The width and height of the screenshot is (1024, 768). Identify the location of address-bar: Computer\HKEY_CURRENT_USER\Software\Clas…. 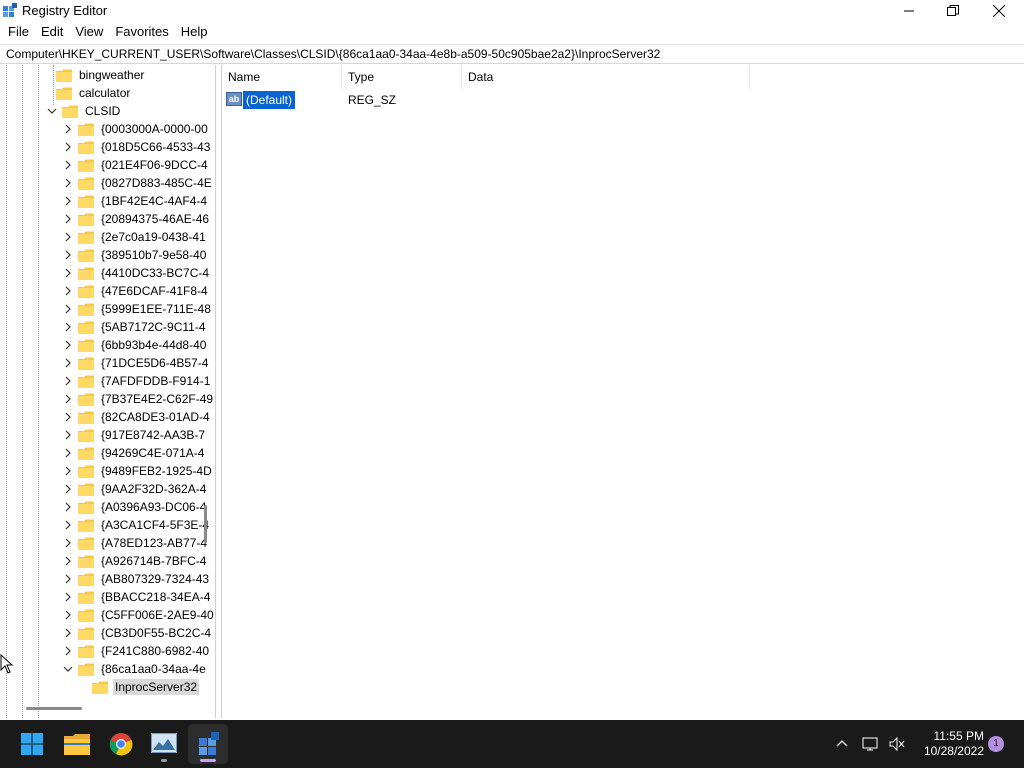
(512, 54).